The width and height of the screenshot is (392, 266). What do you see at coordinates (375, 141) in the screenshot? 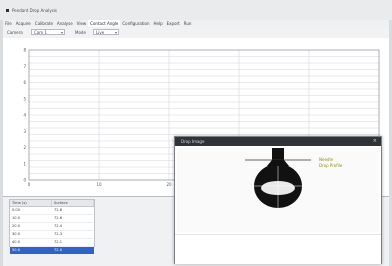
I see `close-icon: ×` at bounding box center [375, 141].